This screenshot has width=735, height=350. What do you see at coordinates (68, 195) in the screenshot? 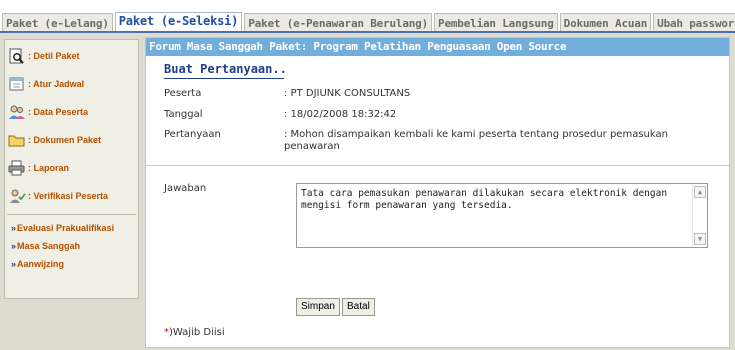
I see `sidebar-item-label: : Verifikasi Peserta` at bounding box center [68, 195].